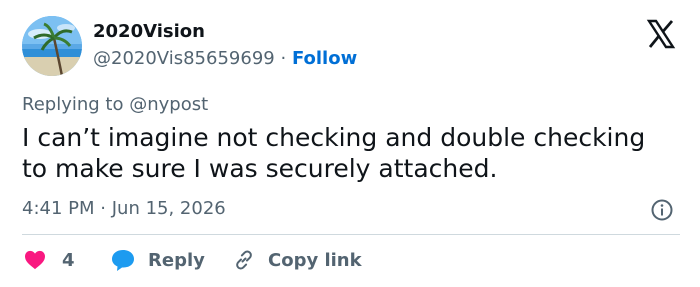 This screenshot has height=287, width=700. What do you see at coordinates (260, 168) in the screenshot?
I see `tweet-line: to make sure I was securely attached.` at bounding box center [260, 168].